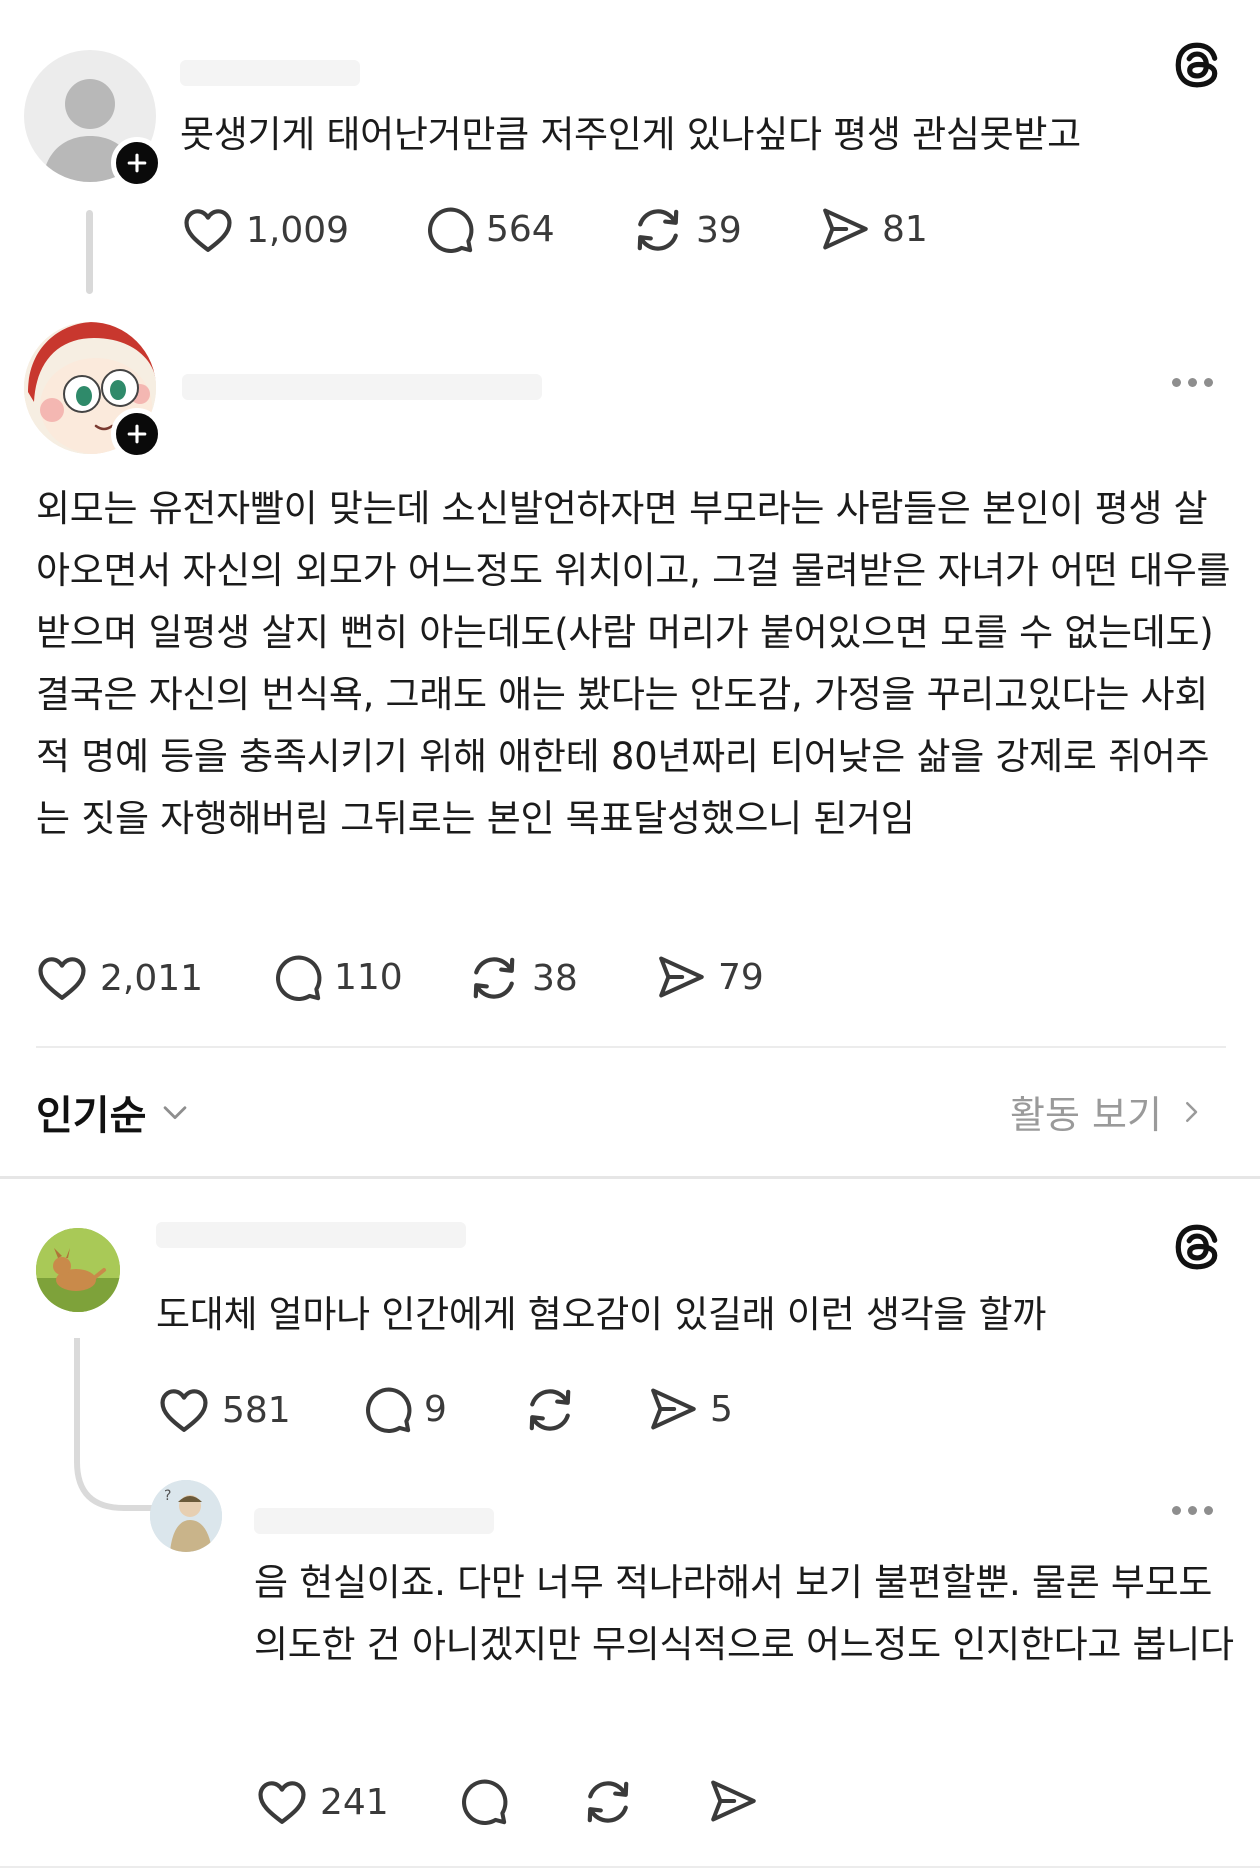 The image size is (1260, 1874). What do you see at coordinates (1191, 1111) in the screenshot?
I see `chevron-right-icon` at bounding box center [1191, 1111].